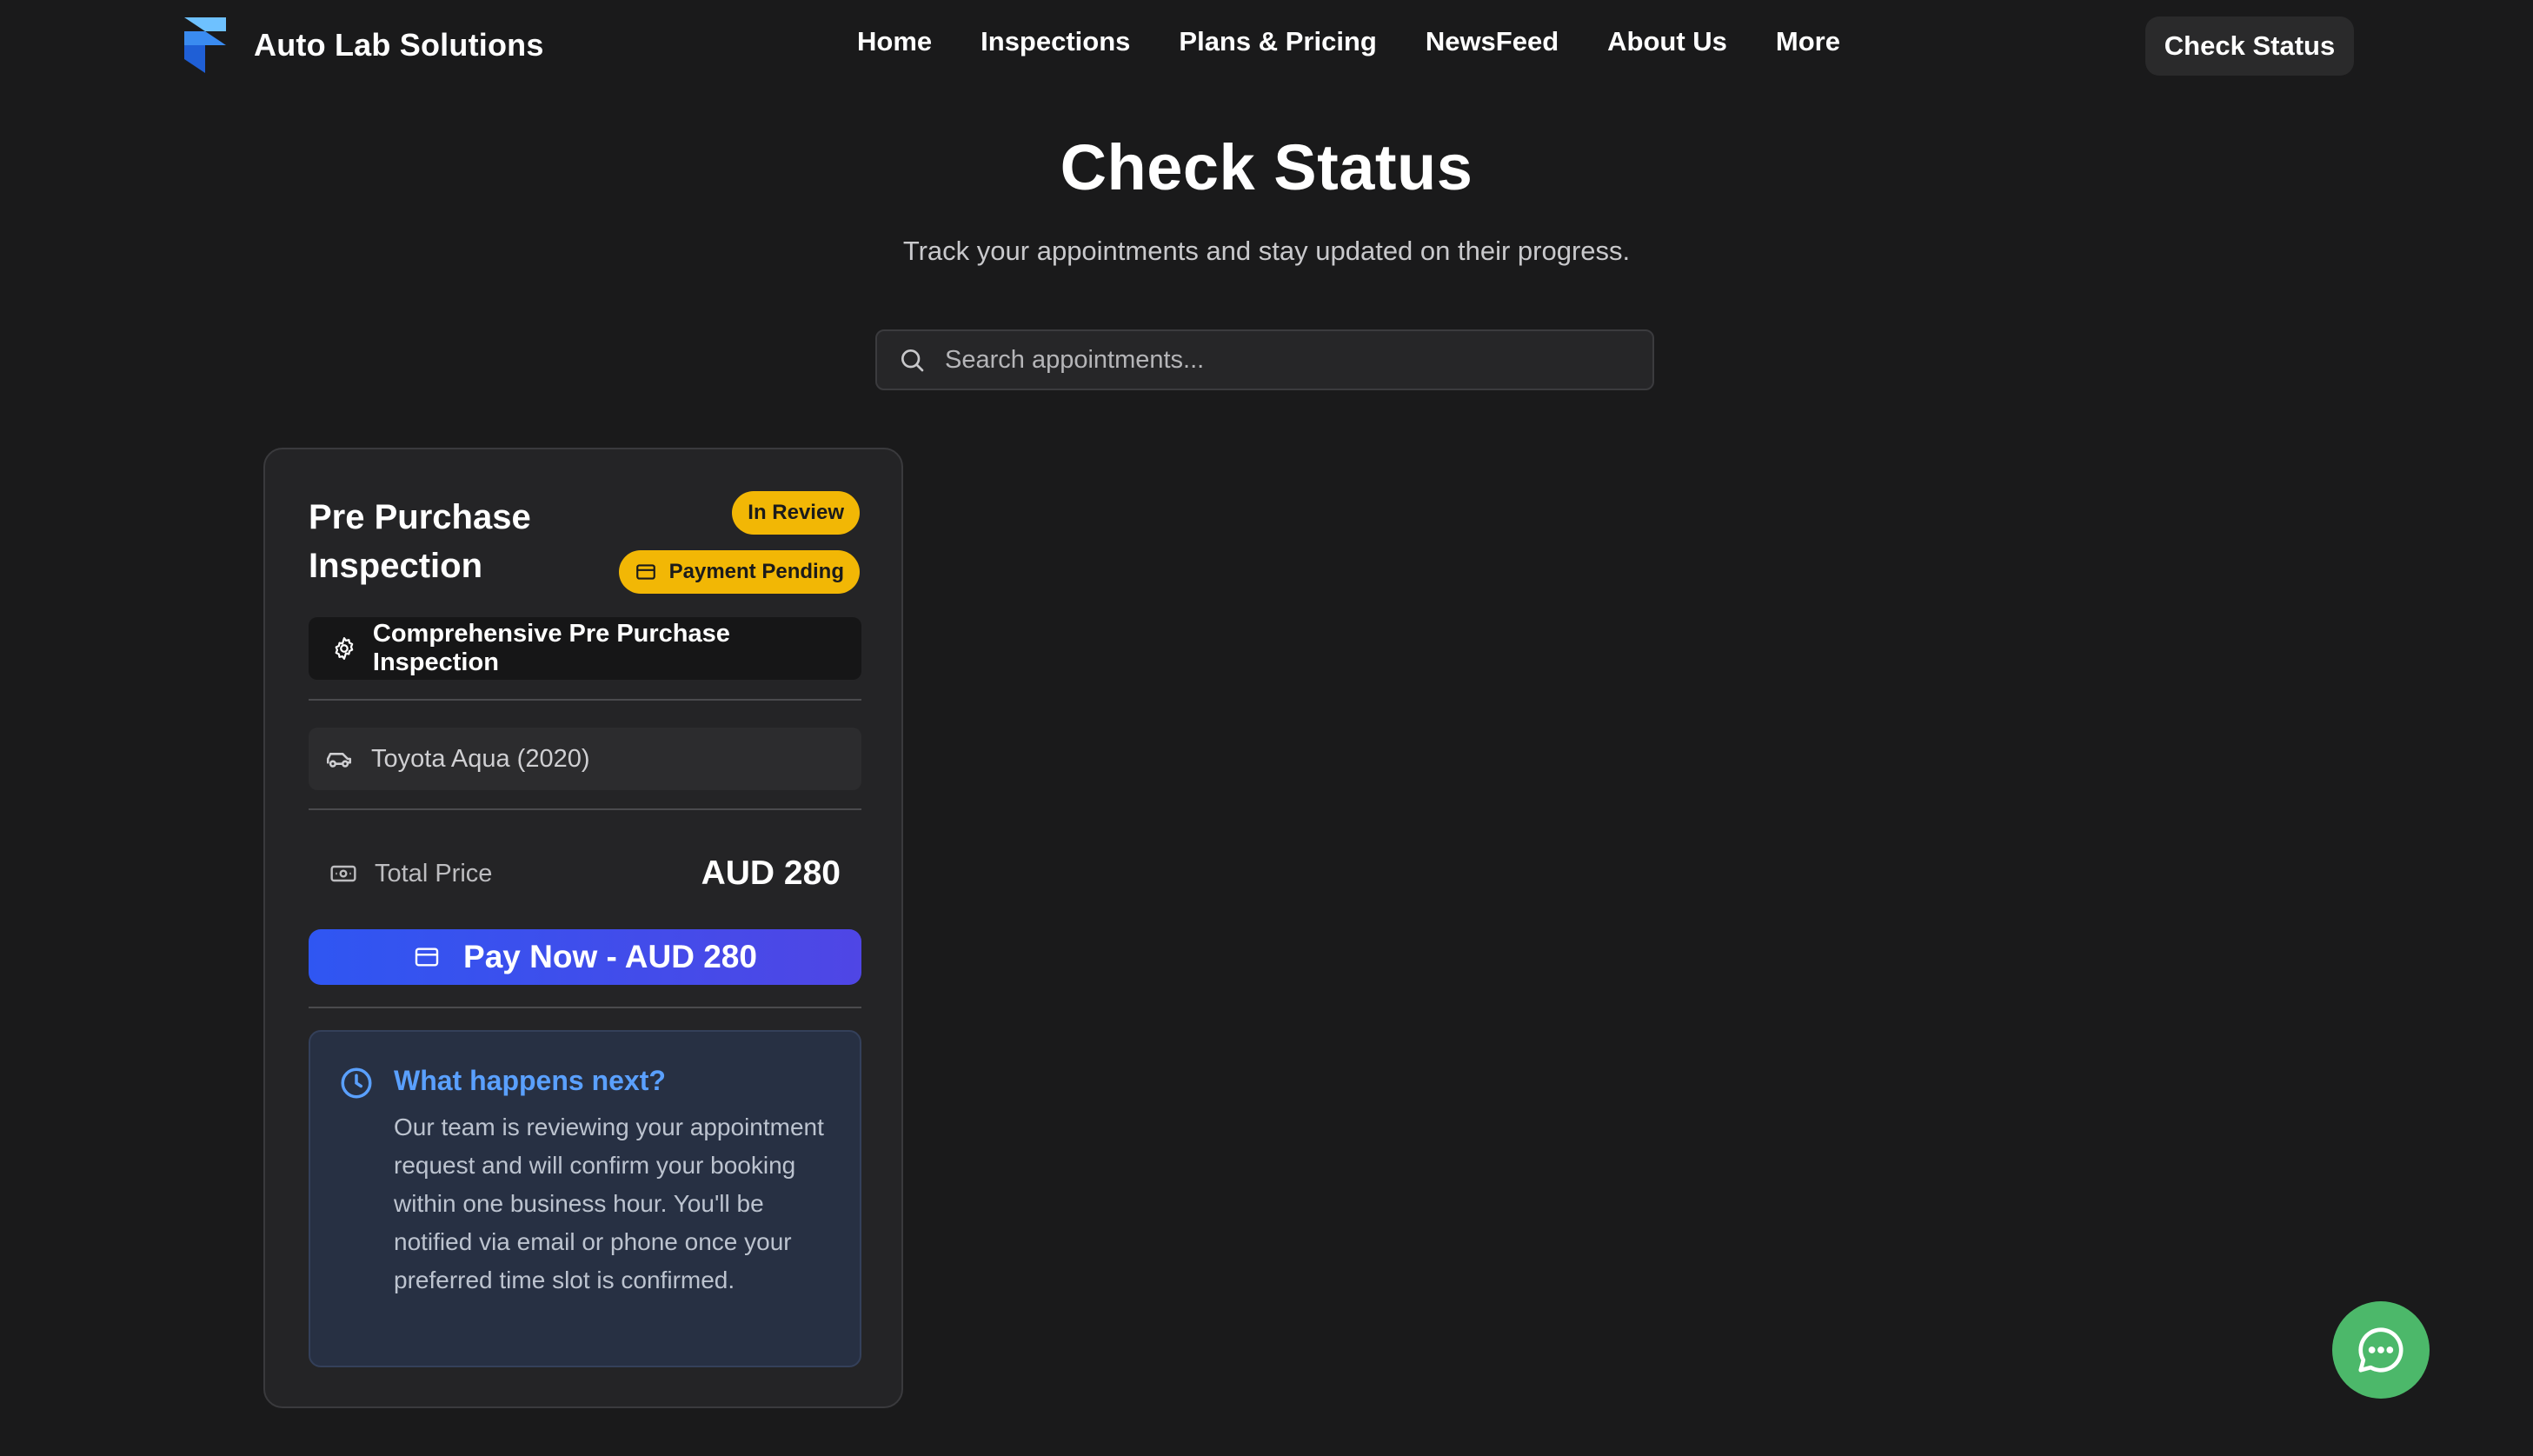 This screenshot has height=1456, width=2533. I want to click on payment-badge-label: Payment Pending, so click(756, 571).